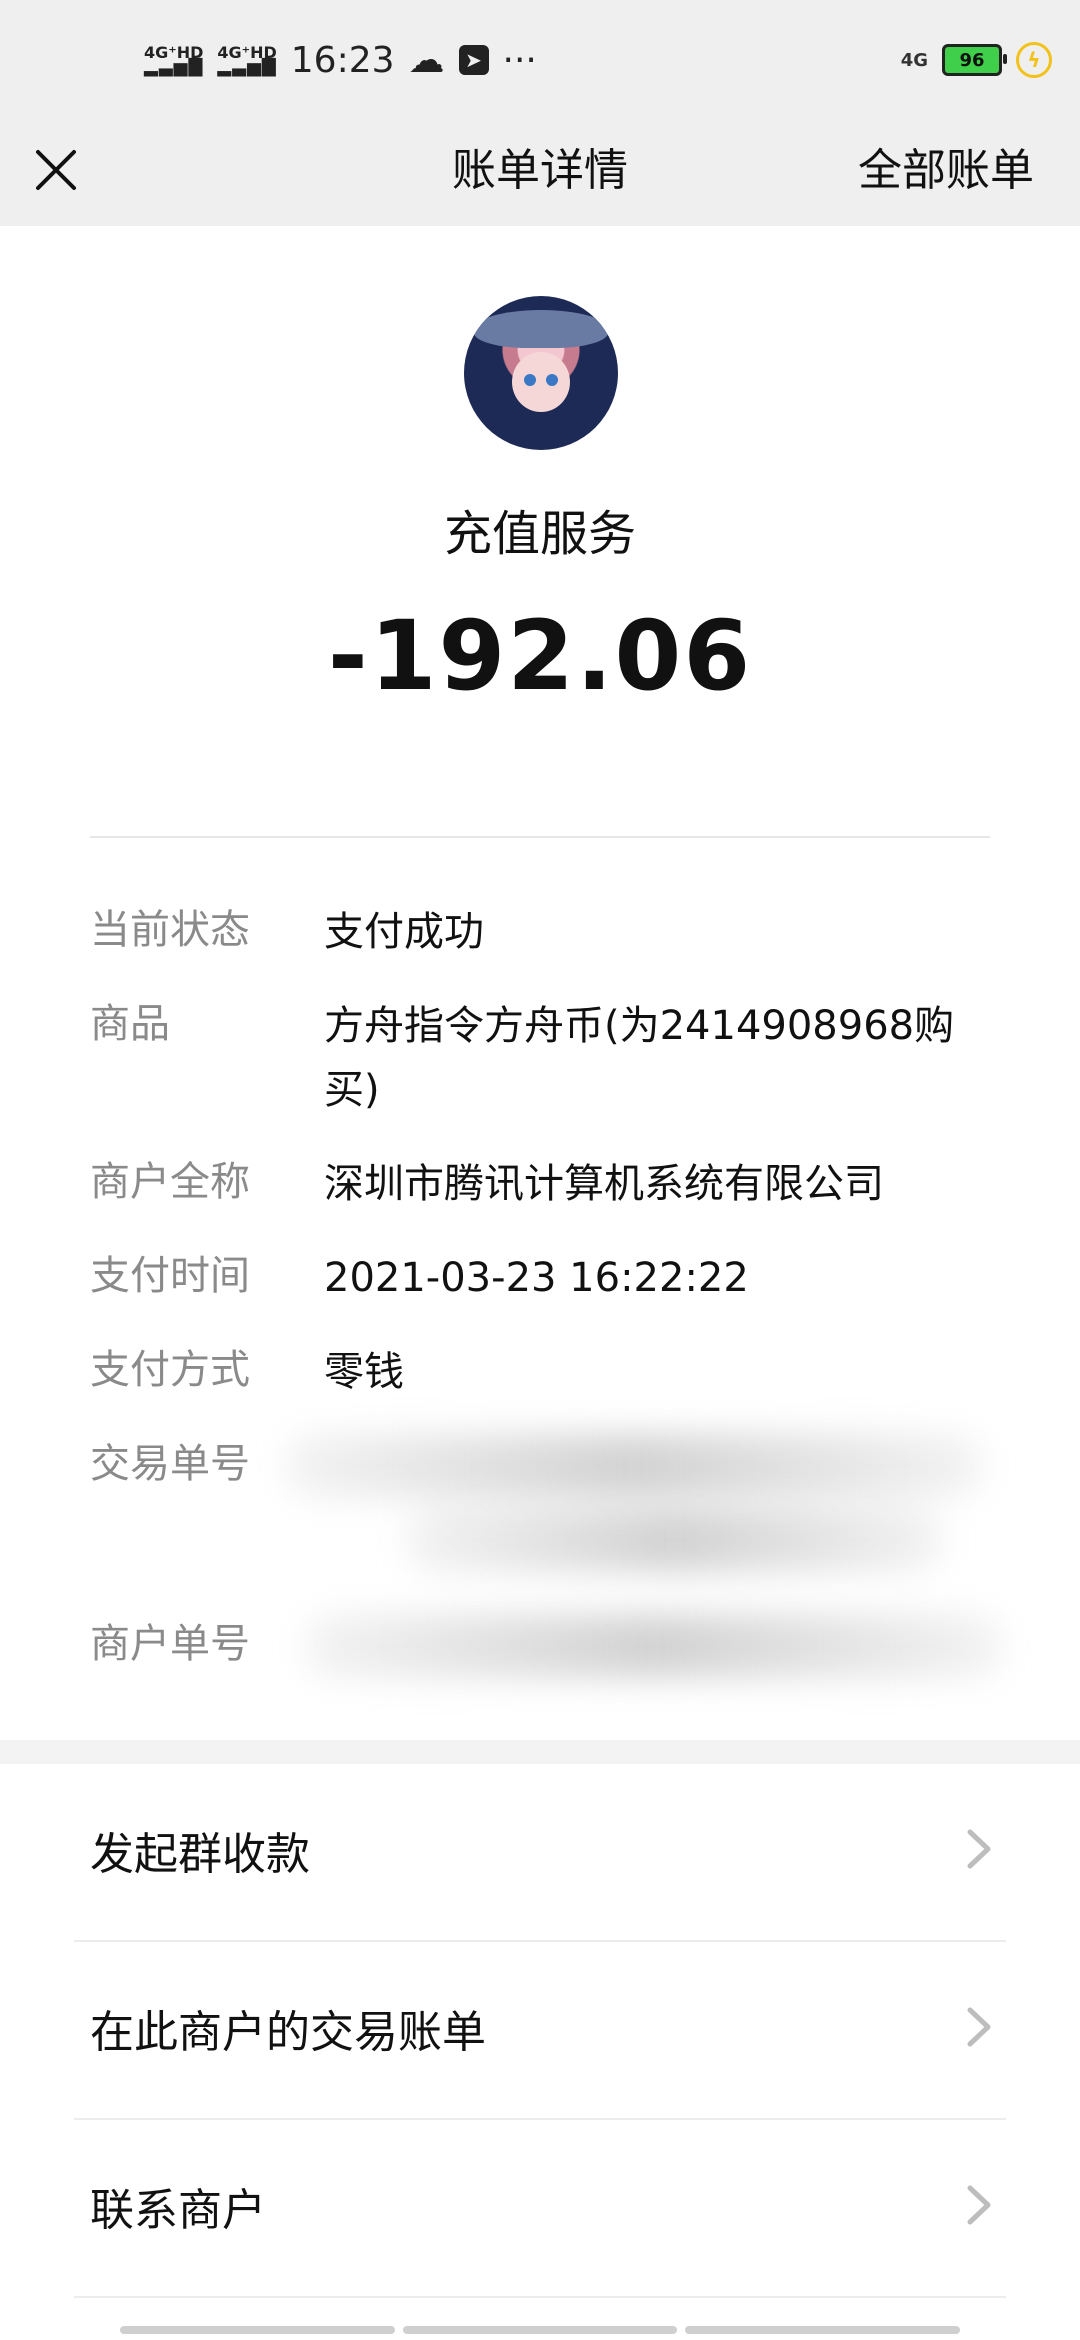 Image resolution: width=1080 pixels, height=2340 pixels. I want to click on detail-label: 商户全称, so click(170, 1182).